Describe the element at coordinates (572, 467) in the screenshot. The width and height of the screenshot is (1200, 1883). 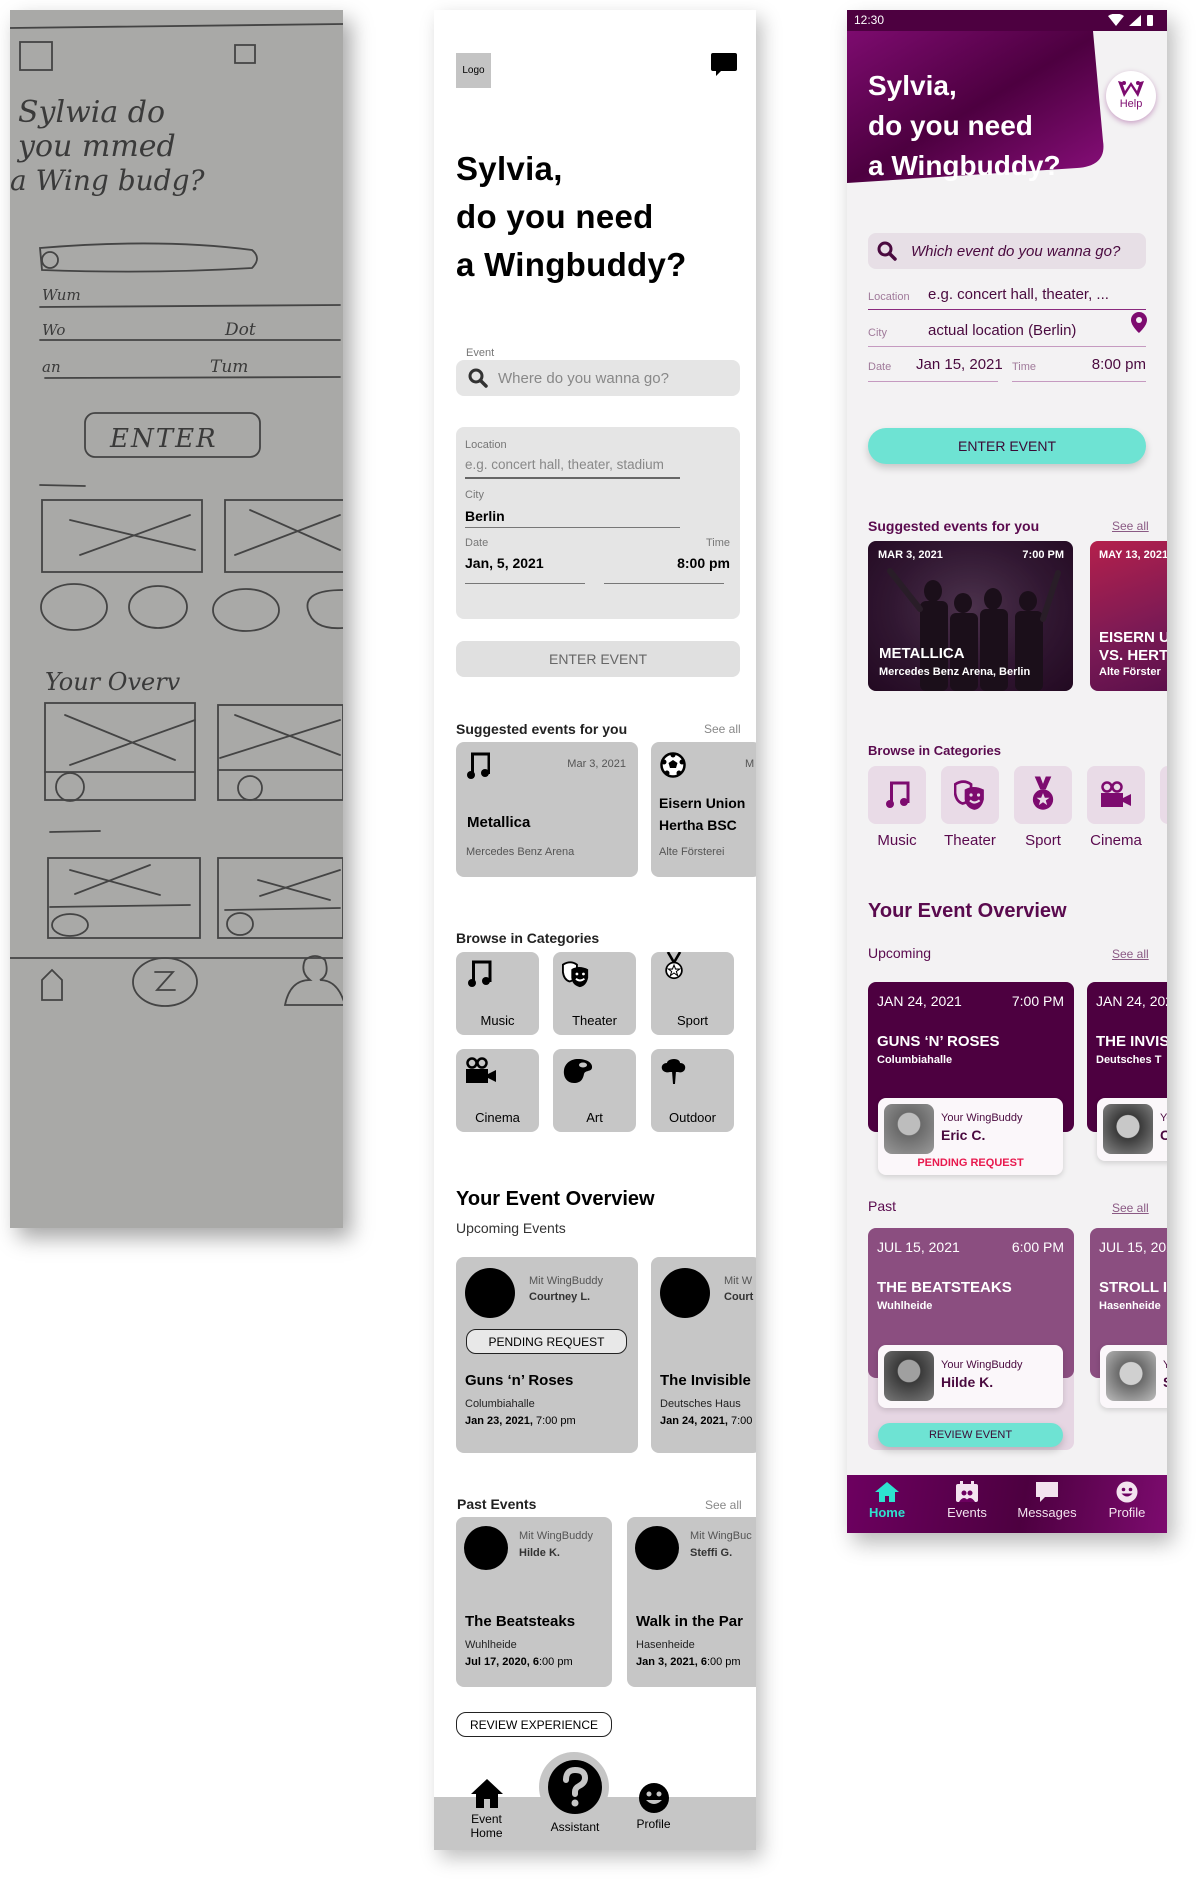
I see `location-input: e.g. concert hall, theater, stadium` at that location.